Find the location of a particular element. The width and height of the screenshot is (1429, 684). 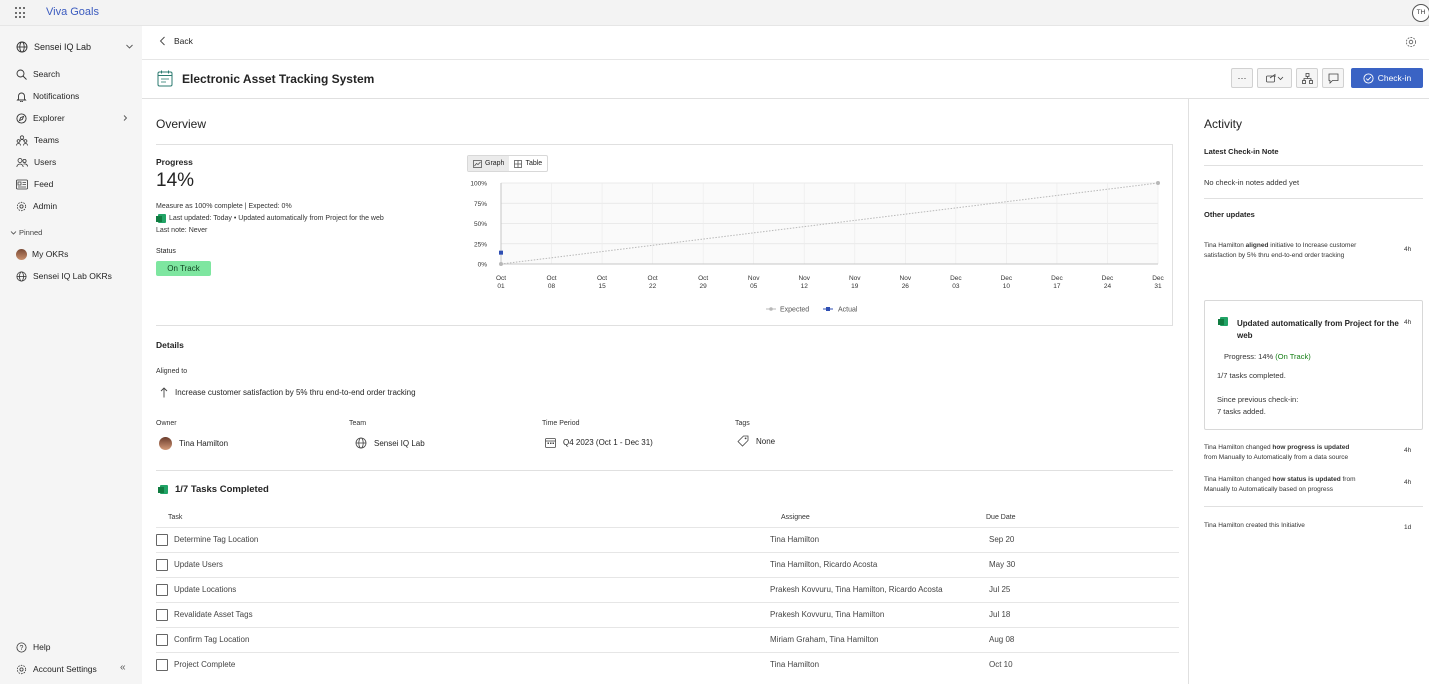

sidebar-item-feed: Feed is located at coordinates (34, 184).